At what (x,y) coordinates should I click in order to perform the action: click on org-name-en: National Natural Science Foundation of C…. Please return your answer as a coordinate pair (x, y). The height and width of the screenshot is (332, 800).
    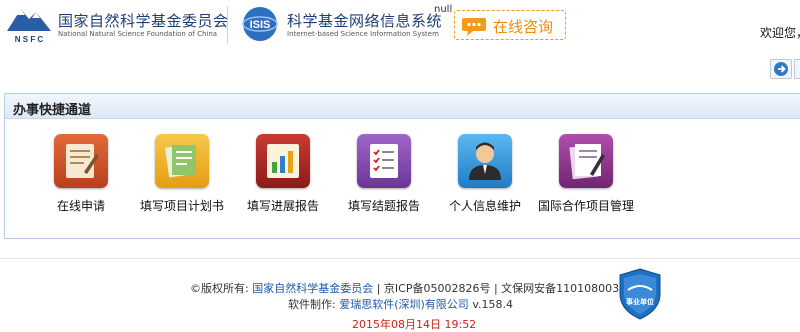
    Looking at the image, I should click on (138, 34).